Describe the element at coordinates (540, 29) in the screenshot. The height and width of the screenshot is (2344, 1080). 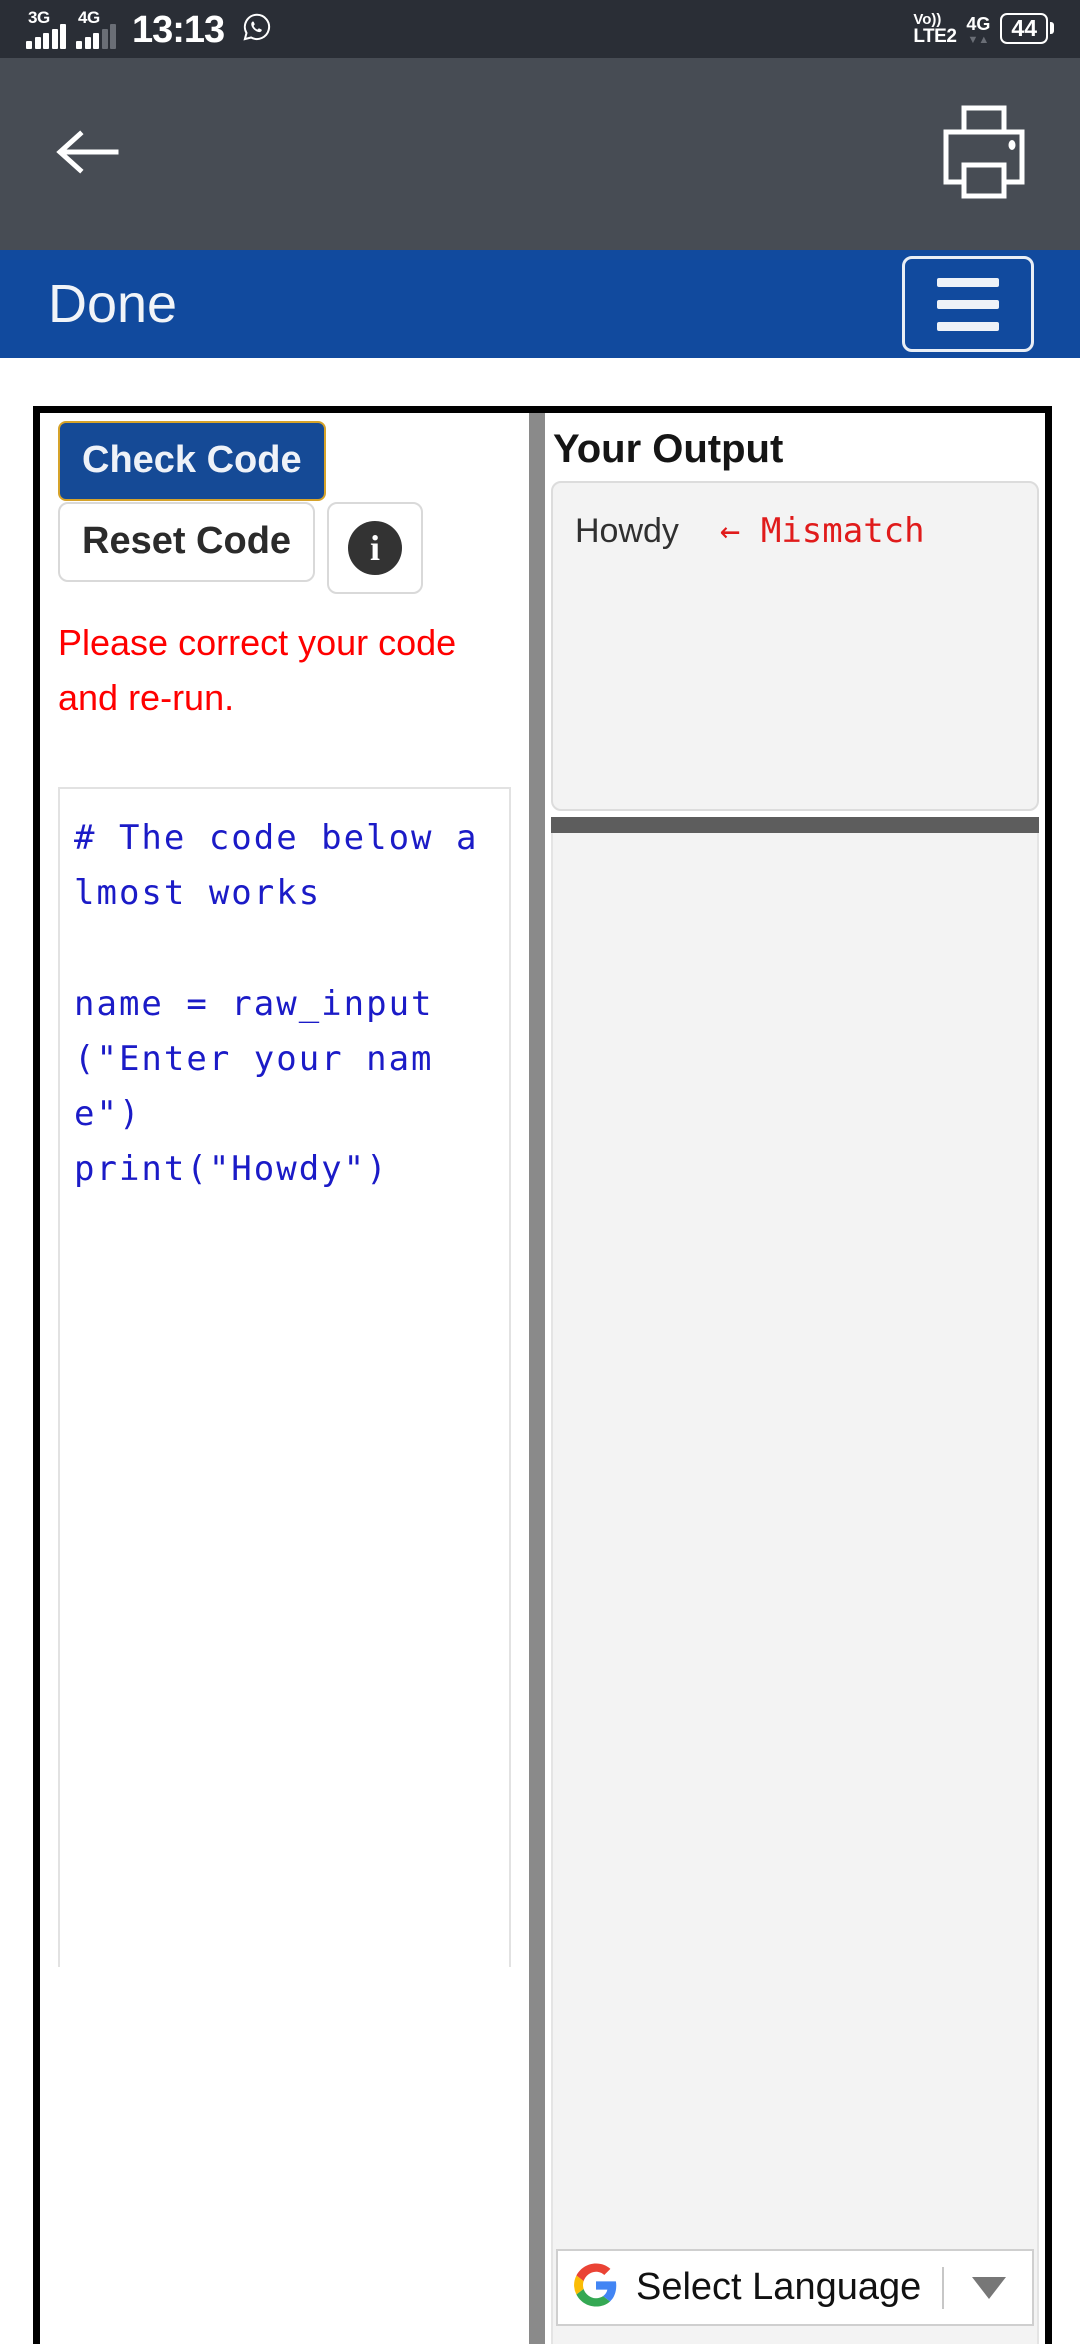
I see `status-bar: 3G 4G 13:13 Vo)) LTE2 4G ▼▲ 44` at that location.